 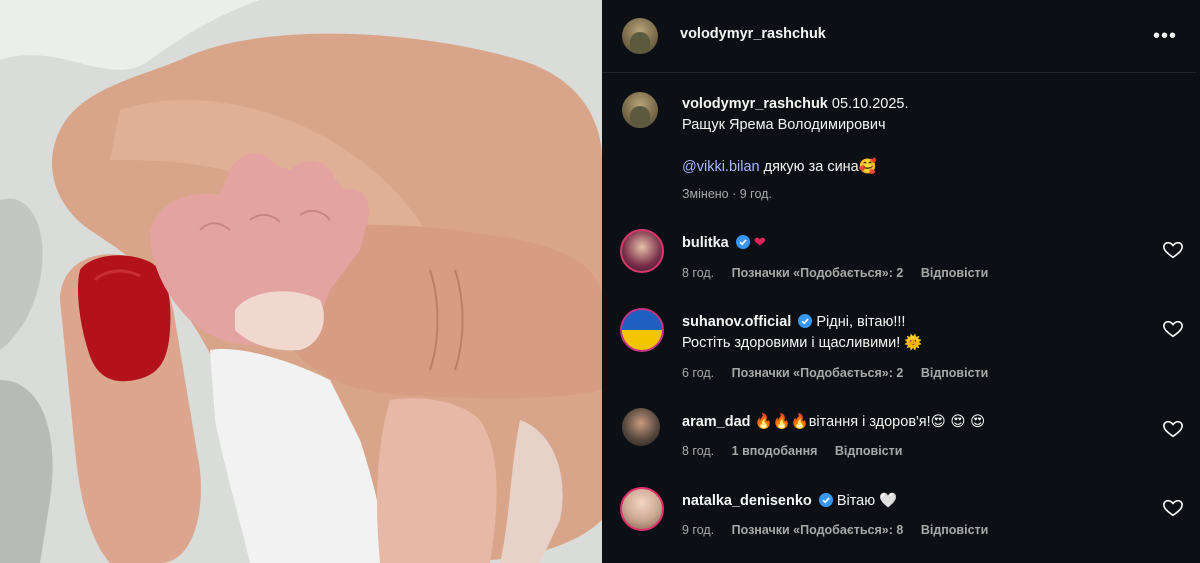 I want to click on comment-time: 9 год., so click(x=698, y=530).